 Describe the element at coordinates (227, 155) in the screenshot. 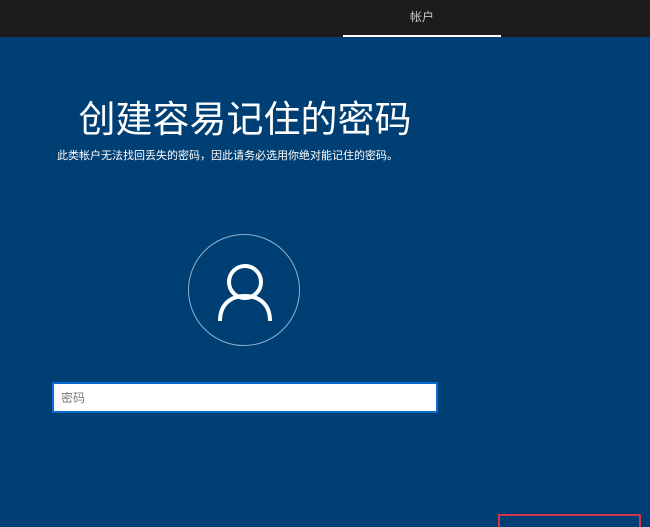

I see `page-subtitle: 此类帐户无法找回丢失的密码，因此请务必选用你绝对能记住的密码。` at that location.